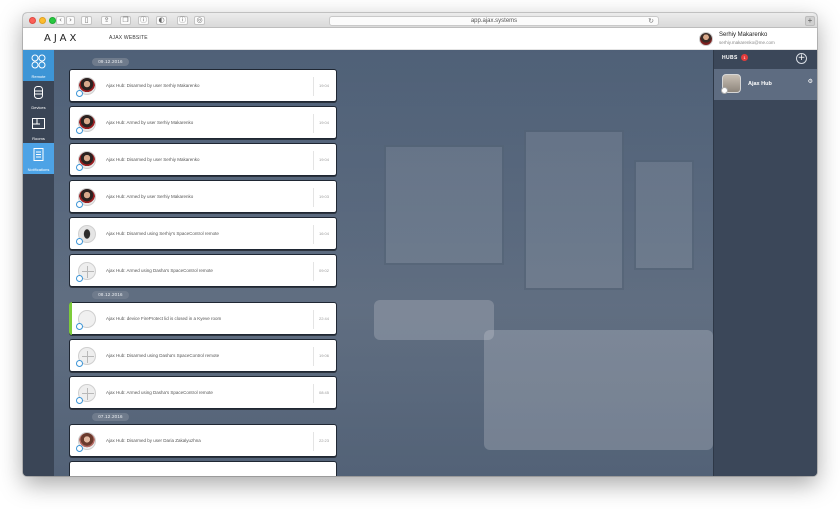  I want to click on user-email: serhiy.makarenko@me.com, so click(747, 42).